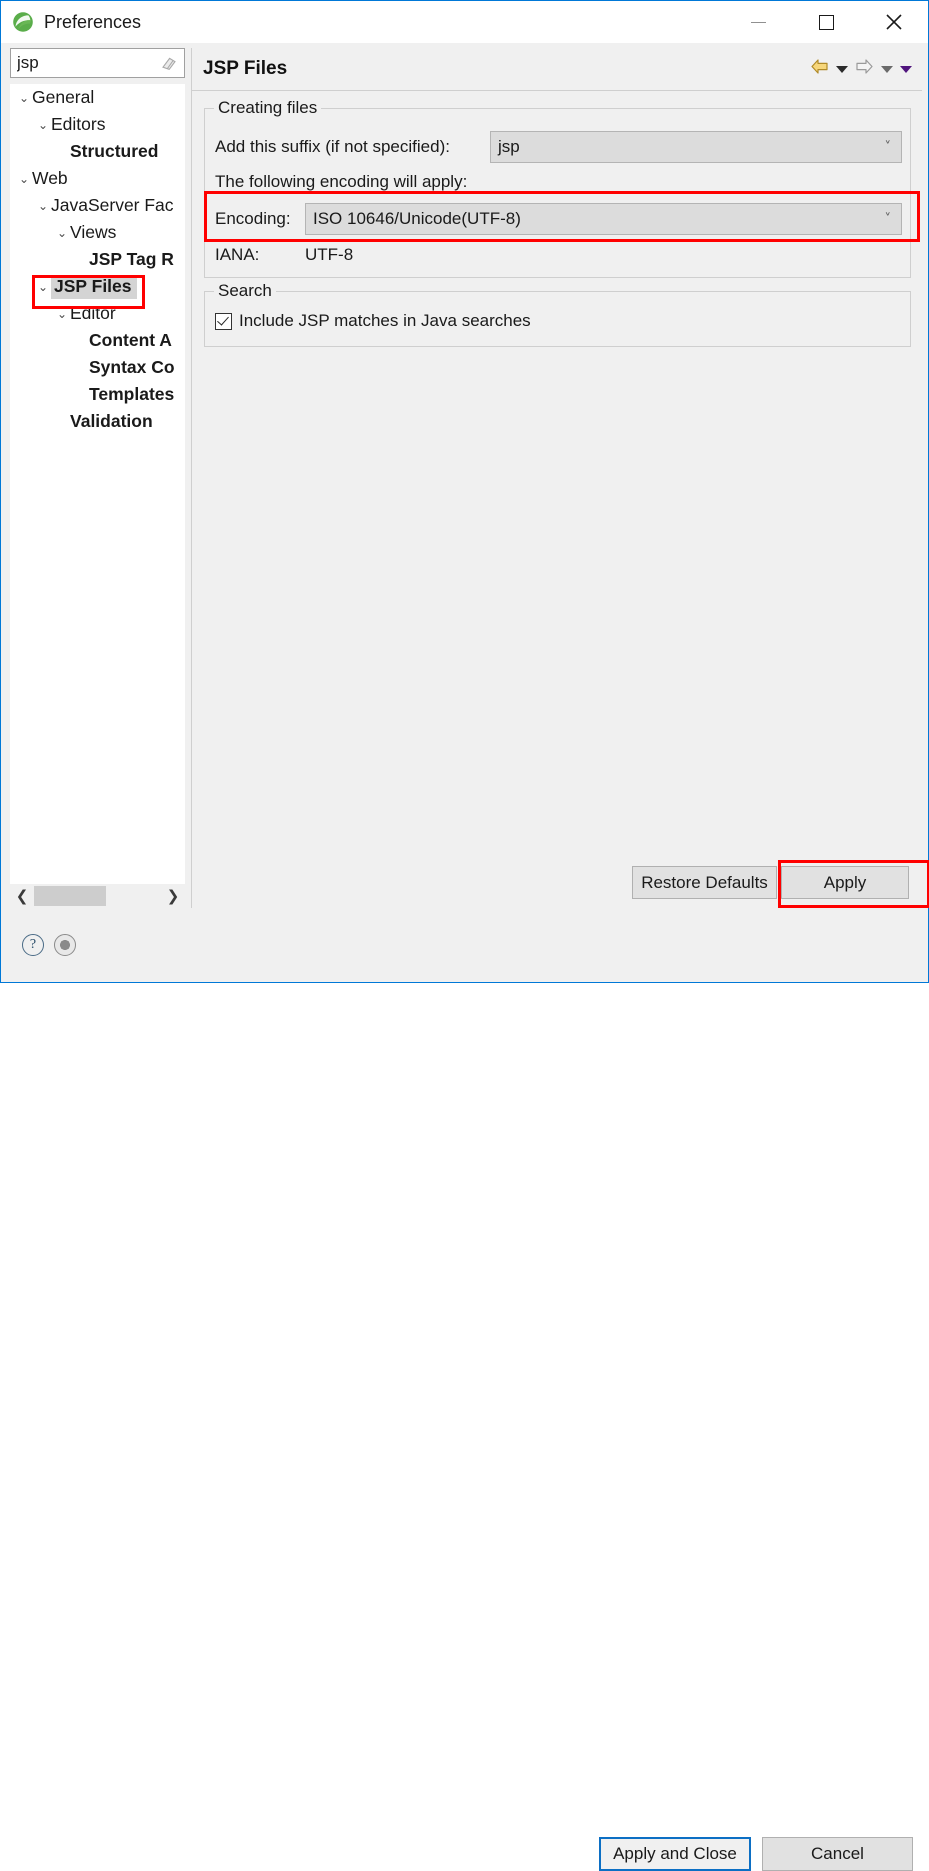  What do you see at coordinates (97, 97) in the screenshot?
I see `tree-item-general: ⌄ General` at bounding box center [97, 97].